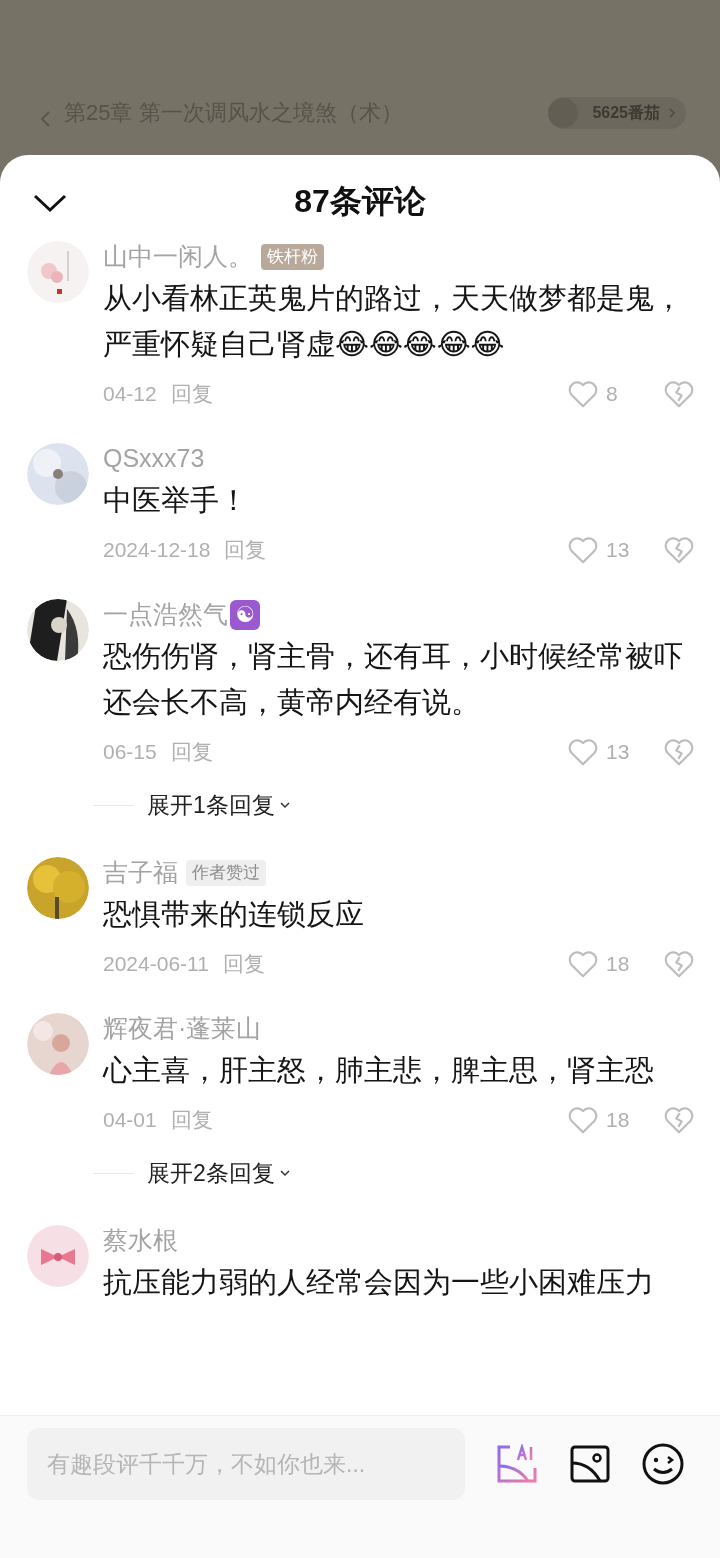 The height and width of the screenshot is (1558, 720). What do you see at coordinates (156, 964) in the screenshot?
I see `comment-date: 2024-06-11` at bounding box center [156, 964].